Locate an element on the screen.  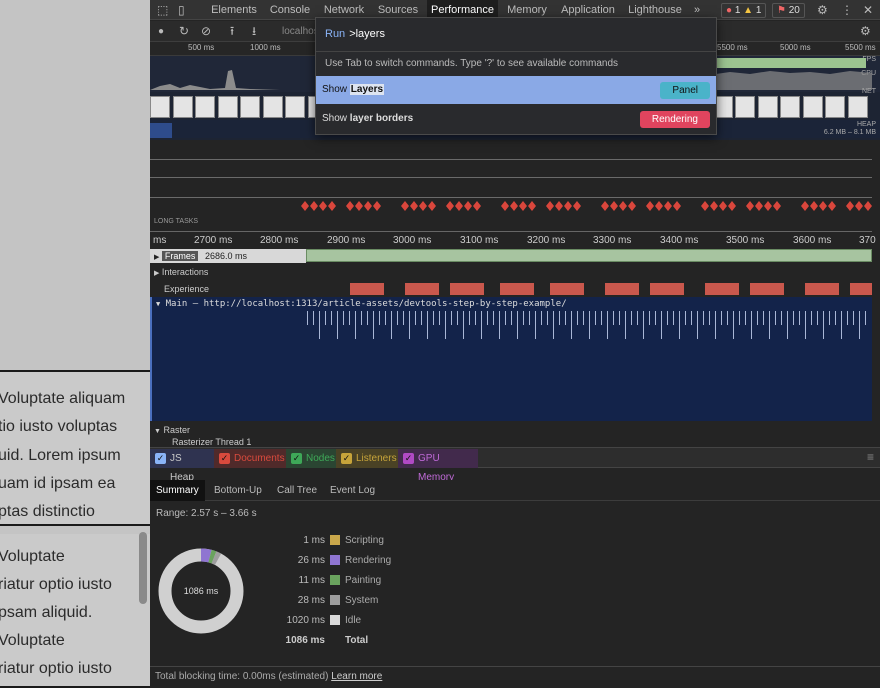
drag-handle-icon: ≡ is located at coordinates (870, 457).